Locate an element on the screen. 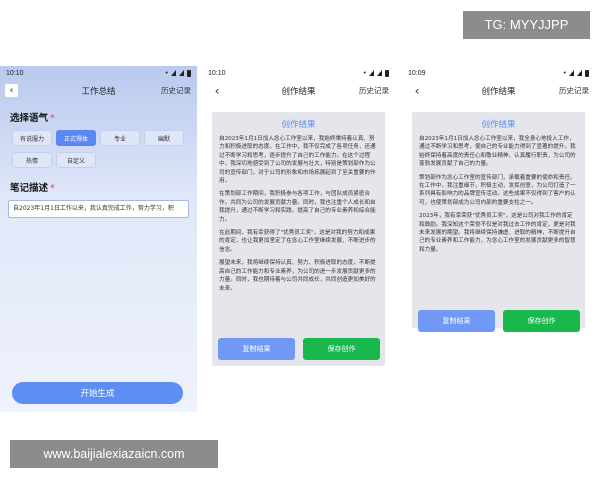 The width and height of the screenshot is (600, 480). notes-section-label: 笔记描述 * is located at coordinates (32, 188).